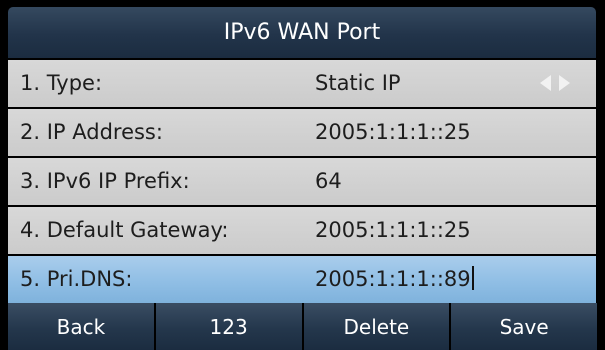  Describe the element at coordinates (564, 83) in the screenshot. I see `arrow-right-icon` at that location.